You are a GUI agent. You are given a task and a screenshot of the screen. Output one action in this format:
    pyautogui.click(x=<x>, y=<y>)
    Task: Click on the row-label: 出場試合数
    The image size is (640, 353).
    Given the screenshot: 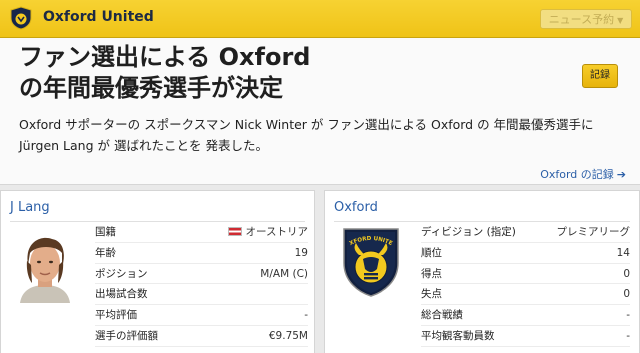 What is the action you would take?
    pyautogui.click(x=121, y=294)
    